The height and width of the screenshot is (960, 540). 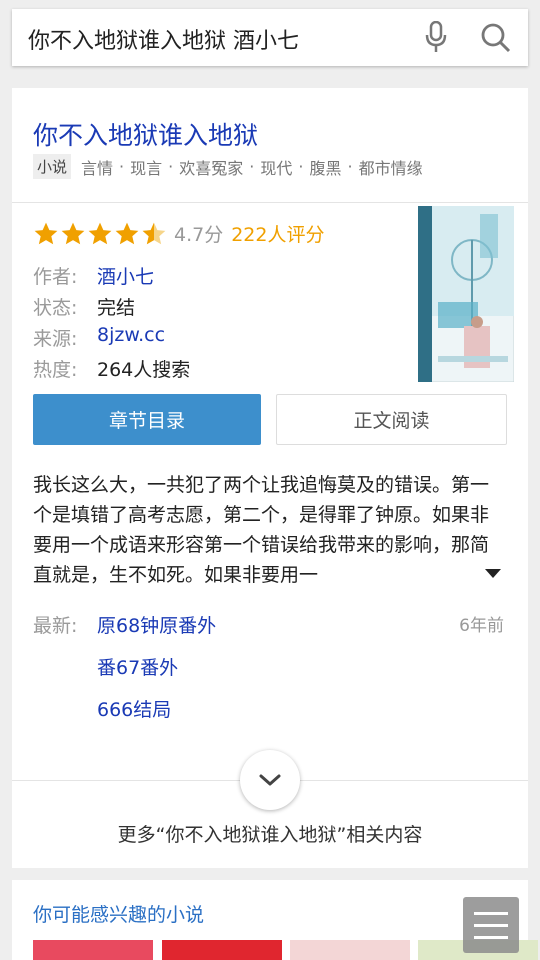 I want to click on more-toggle-button, so click(x=270, y=780).